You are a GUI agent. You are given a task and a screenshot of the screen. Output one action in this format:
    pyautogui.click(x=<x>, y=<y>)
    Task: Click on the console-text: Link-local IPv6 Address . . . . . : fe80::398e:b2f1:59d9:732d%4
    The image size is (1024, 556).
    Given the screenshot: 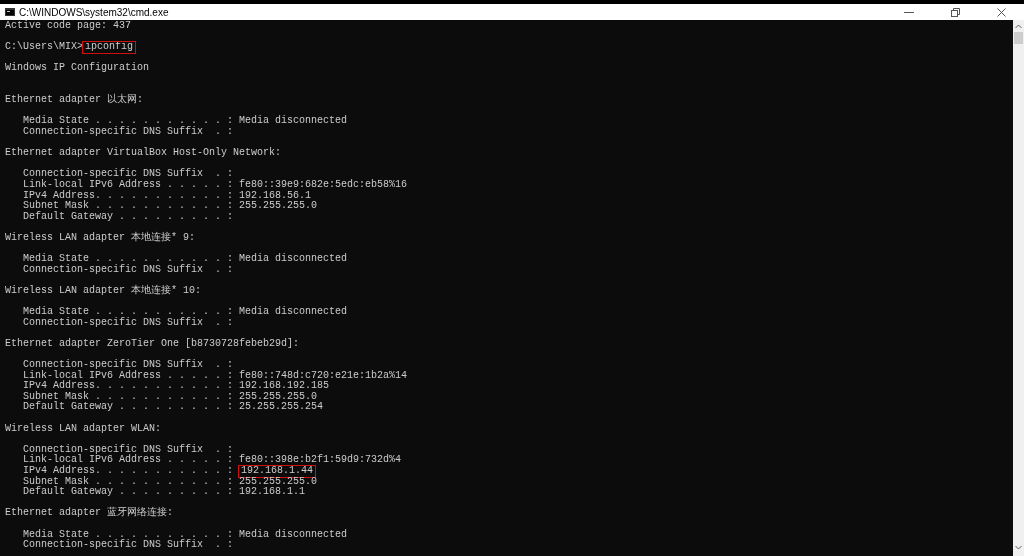 What is the action you would take?
    pyautogui.click(x=212, y=460)
    